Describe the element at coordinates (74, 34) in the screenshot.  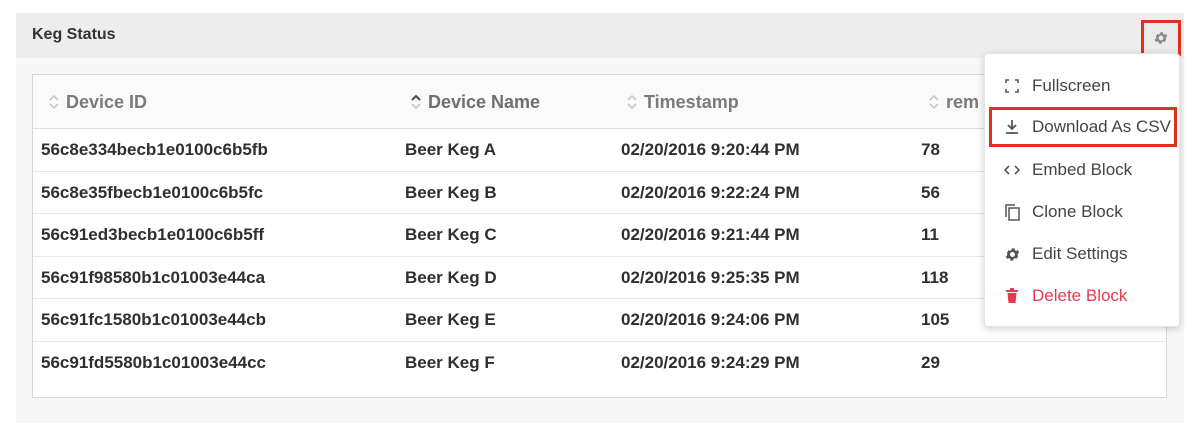
I see `panel-title: Keg Status` at that location.